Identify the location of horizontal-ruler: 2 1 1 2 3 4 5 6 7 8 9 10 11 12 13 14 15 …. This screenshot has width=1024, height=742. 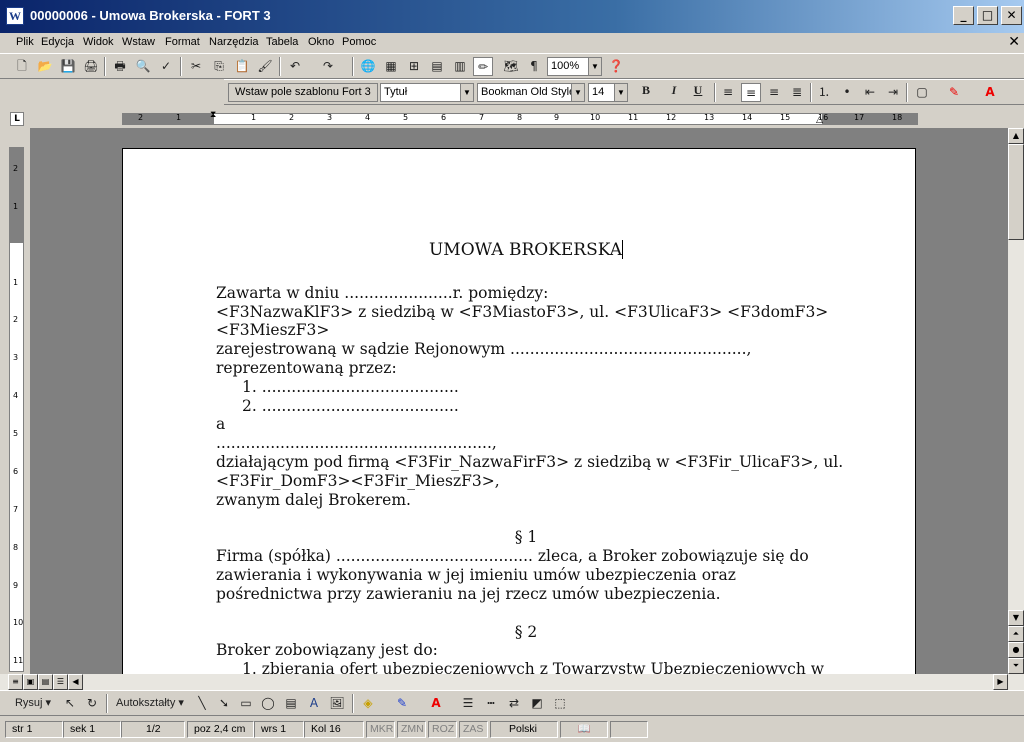
(512, 119).